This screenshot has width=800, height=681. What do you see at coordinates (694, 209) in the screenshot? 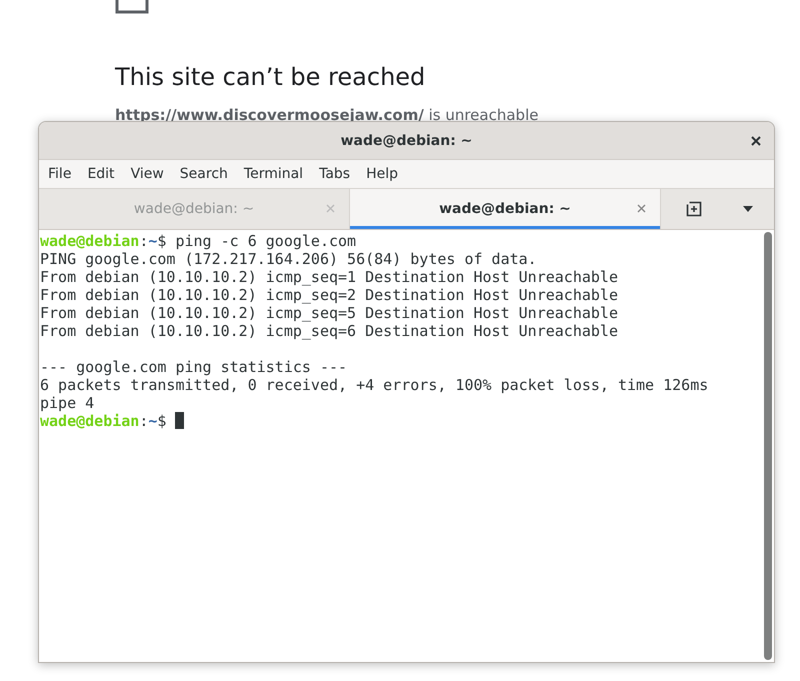
I see `new-tab-icon` at bounding box center [694, 209].